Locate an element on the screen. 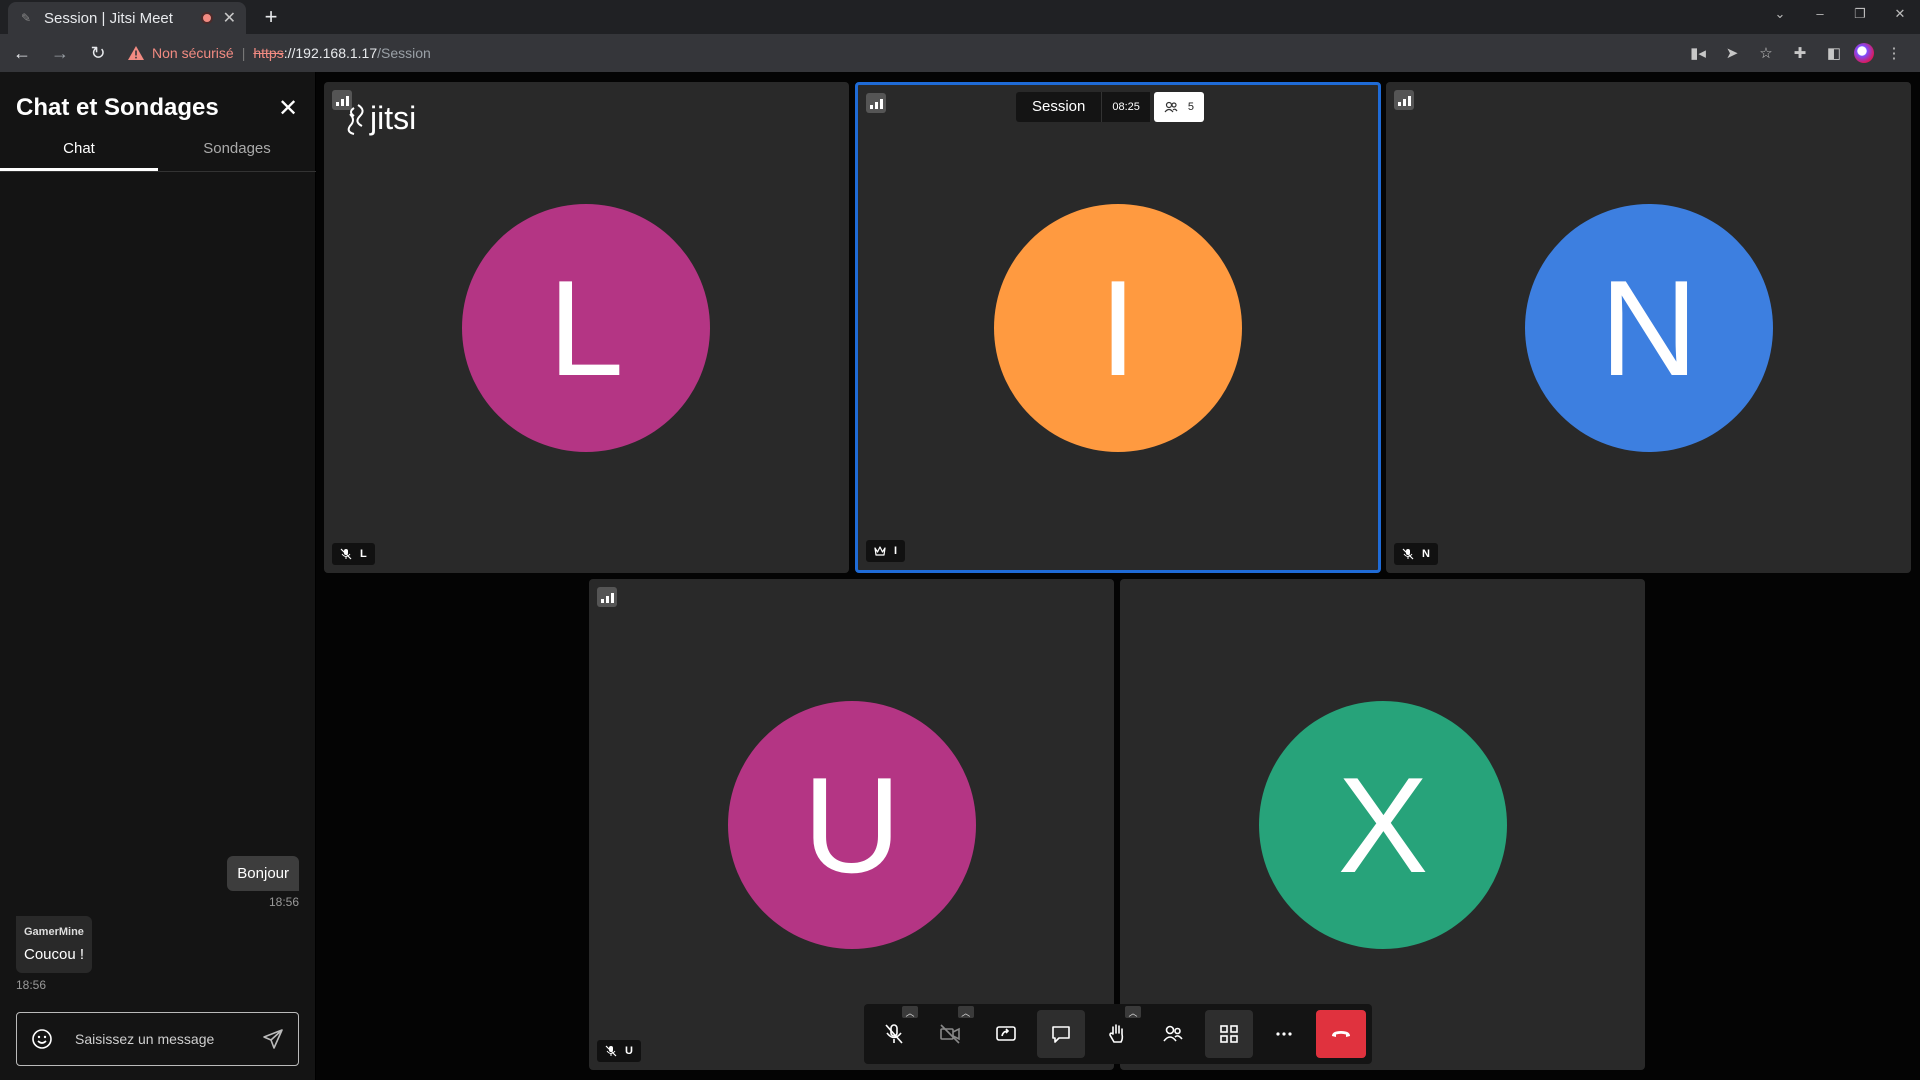  avatar-initial: I is located at coordinates (1118, 328).